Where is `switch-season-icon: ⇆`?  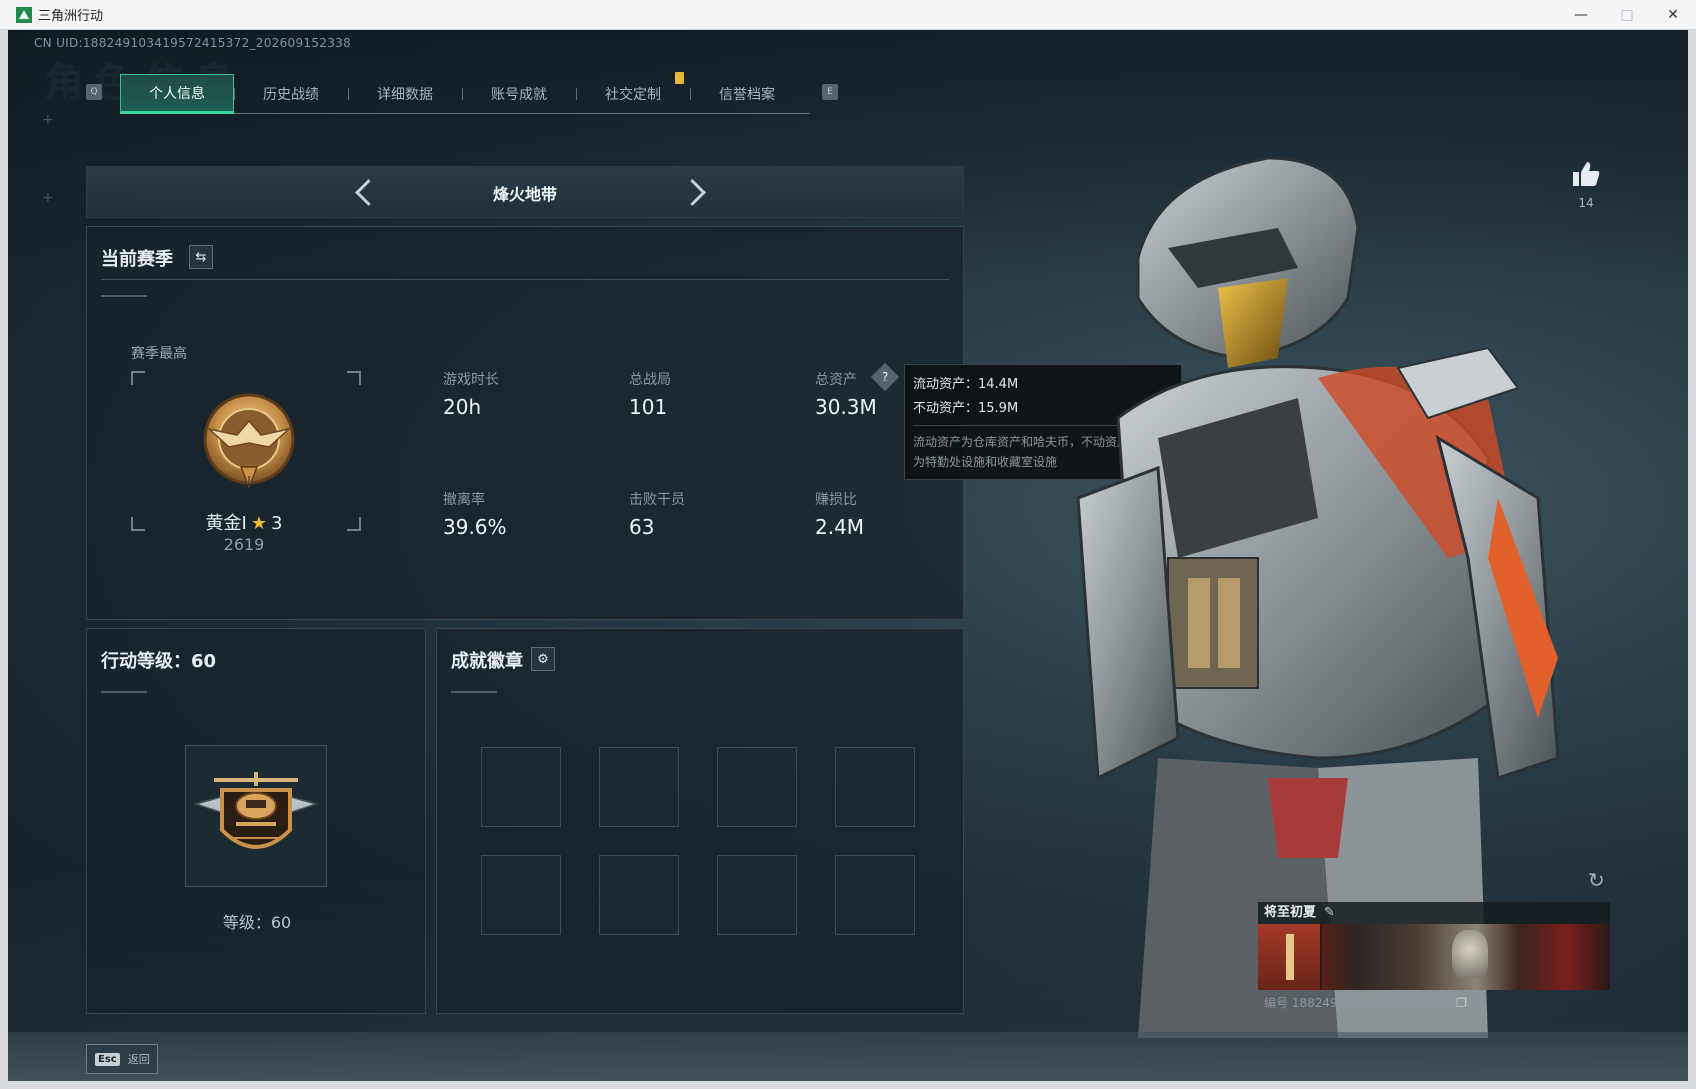 switch-season-icon: ⇆ is located at coordinates (201, 257).